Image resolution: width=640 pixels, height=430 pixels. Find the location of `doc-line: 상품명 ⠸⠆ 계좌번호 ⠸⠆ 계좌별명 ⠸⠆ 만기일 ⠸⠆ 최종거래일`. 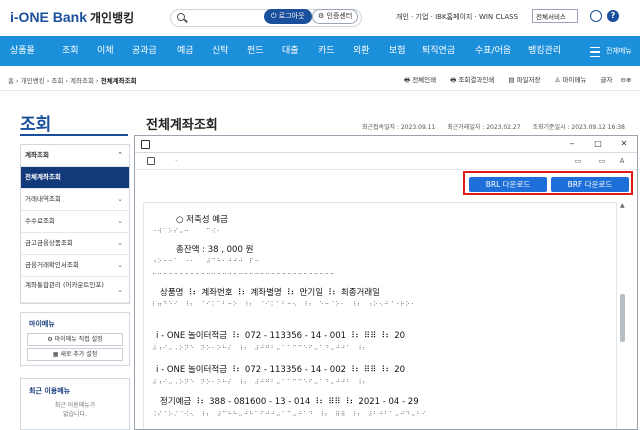

doc-line: 상품명 ⠸⠆ 계좌번호 ⠸⠆ 계좌별명 ⠸⠆ 만기일 ⠸⠆ 최종거래일 is located at coordinates (270, 293).